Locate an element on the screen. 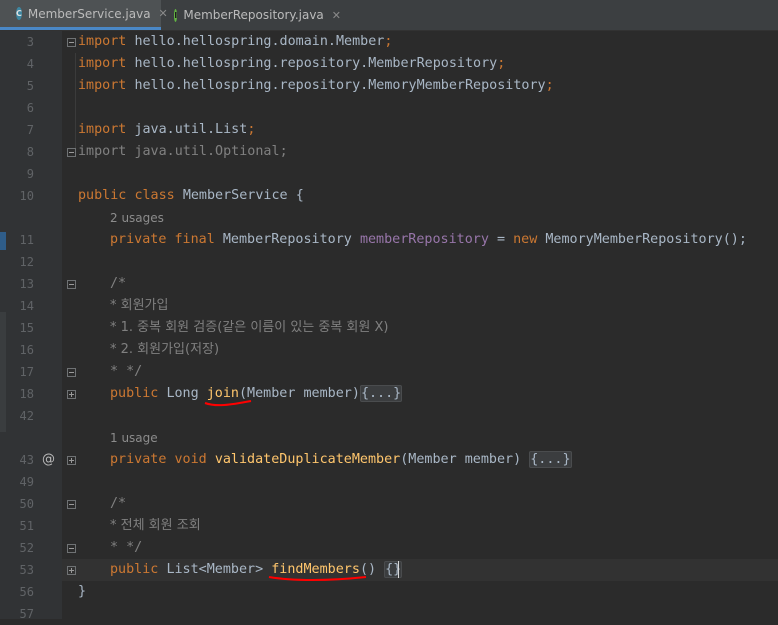 The image size is (778, 625). usages-hint: 2 usages is located at coordinates (137, 218).